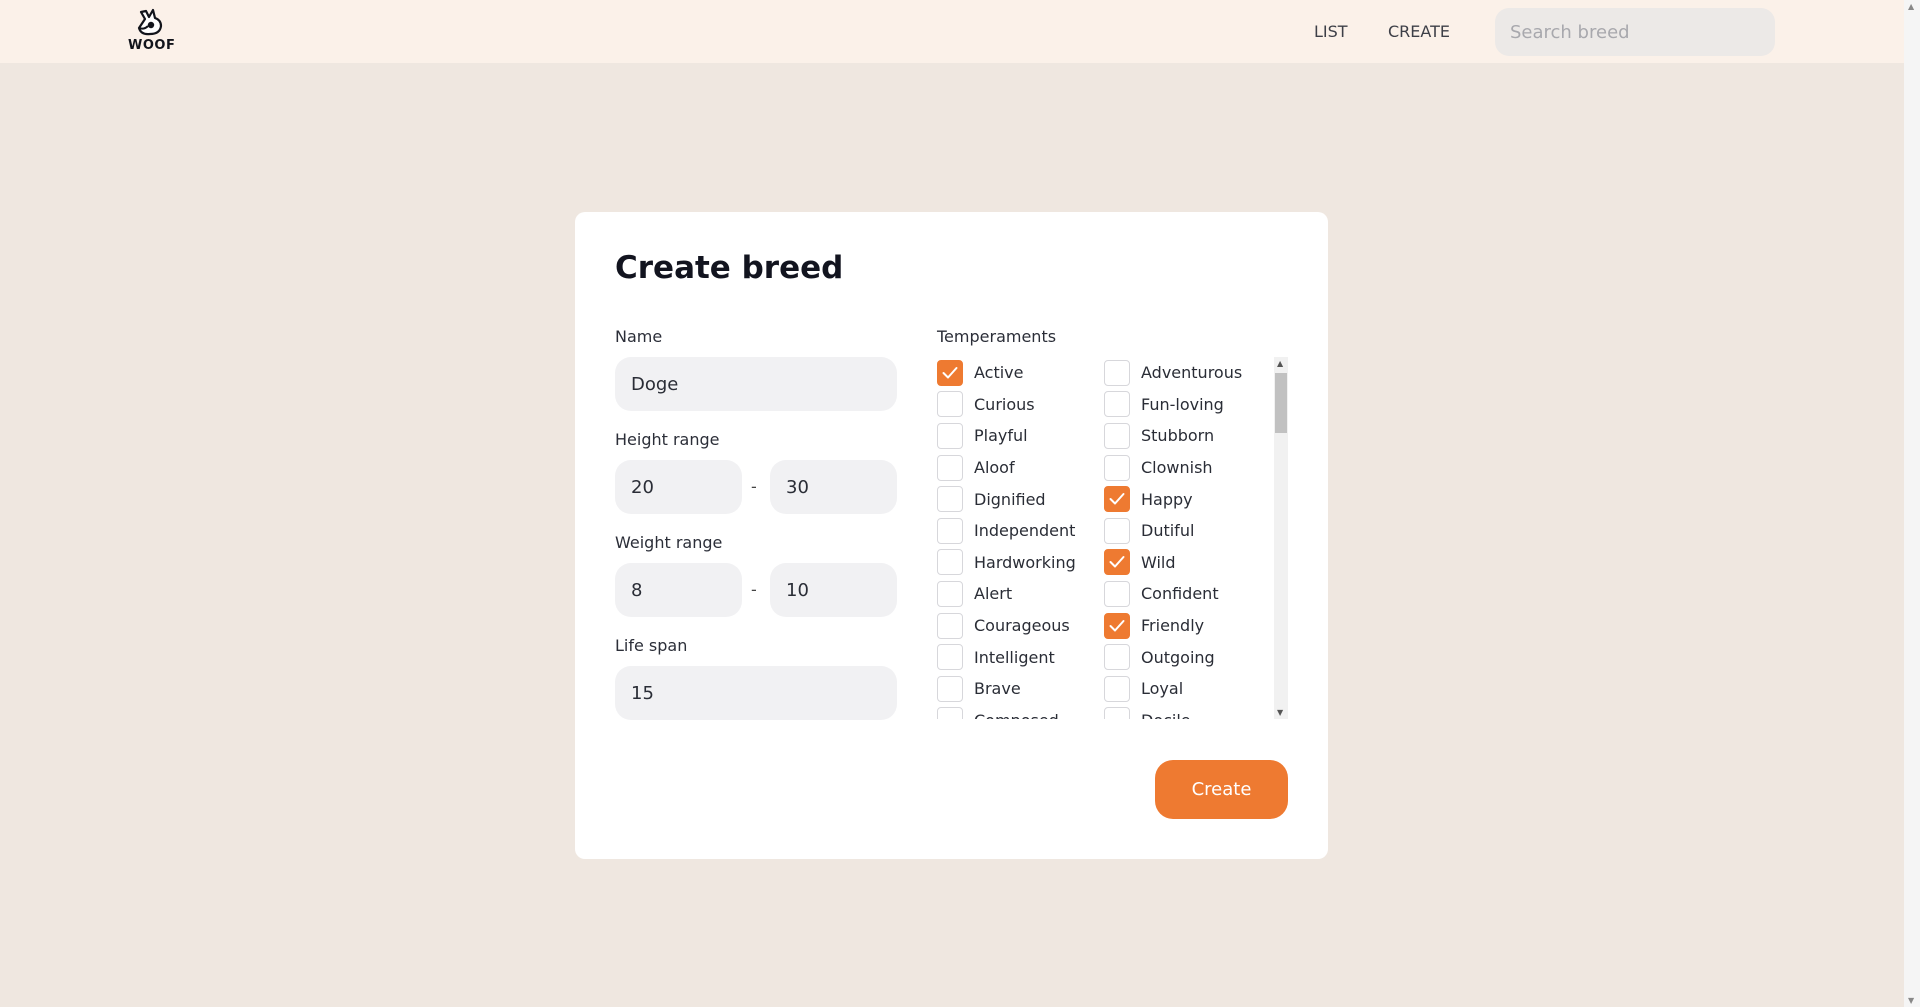 The width and height of the screenshot is (1920, 1007). I want to click on temperament-label: Hardworking, so click(1025, 562).